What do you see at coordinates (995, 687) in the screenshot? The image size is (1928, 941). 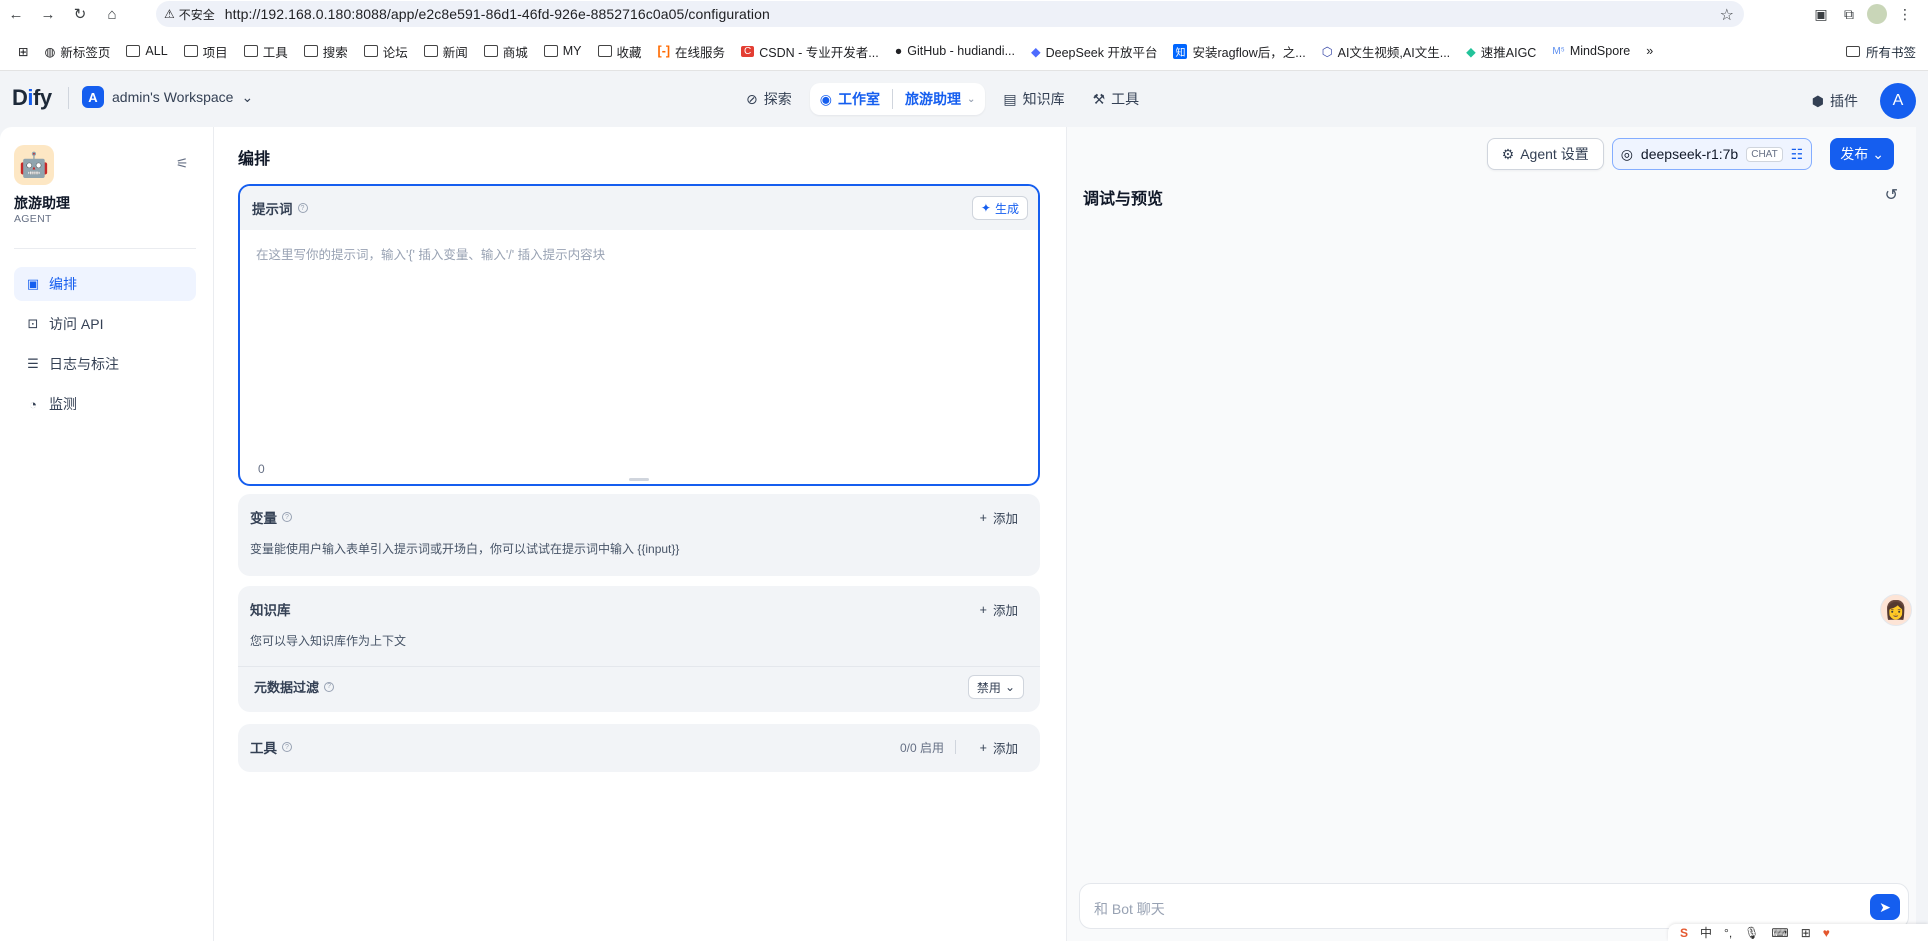 I see `metadata-filter-select: 禁用 ⌄` at bounding box center [995, 687].